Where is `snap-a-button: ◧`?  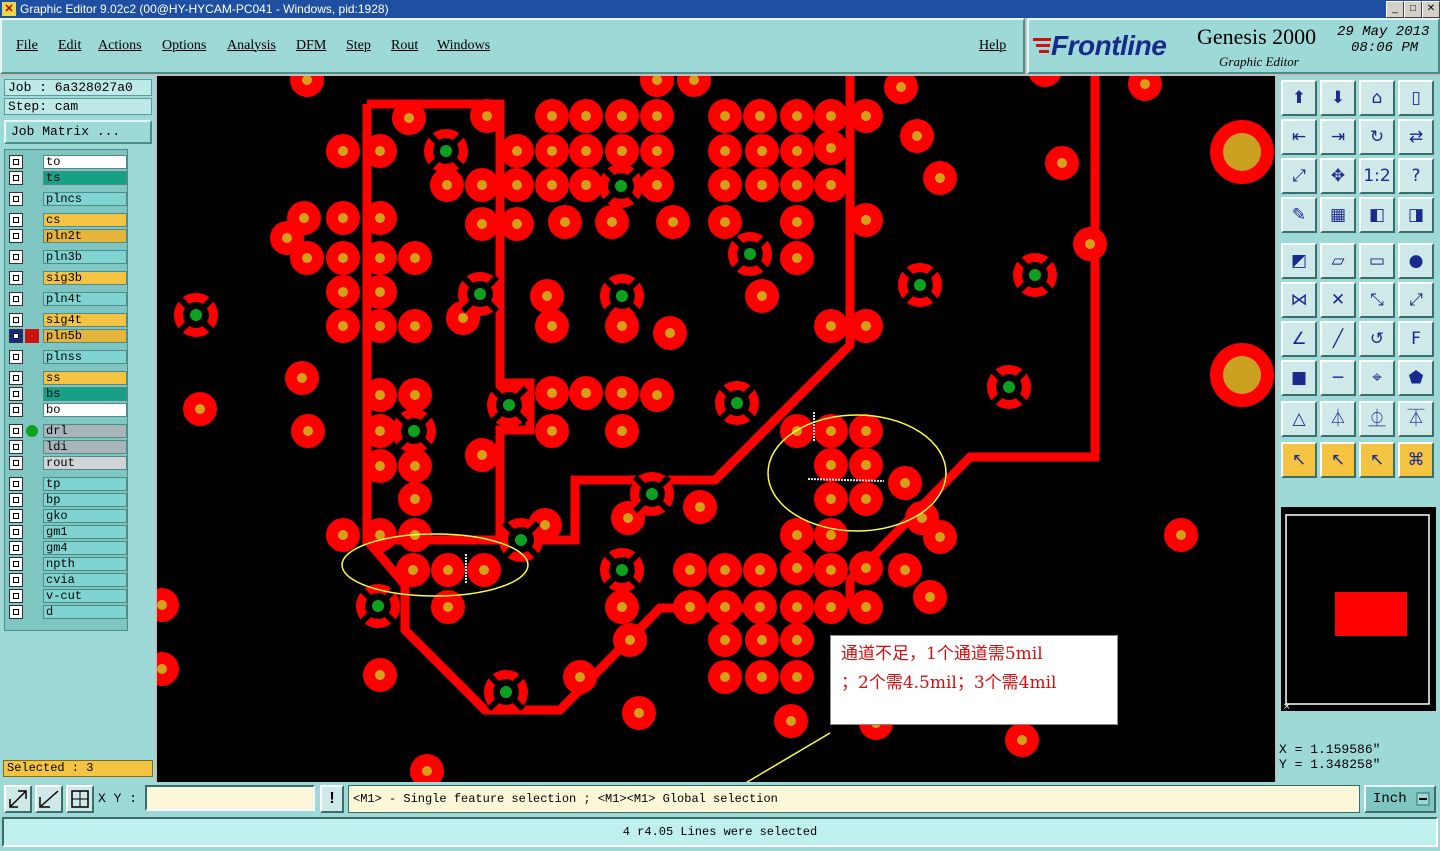
snap-a-button: ◧ is located at coordinates (1377, 215).